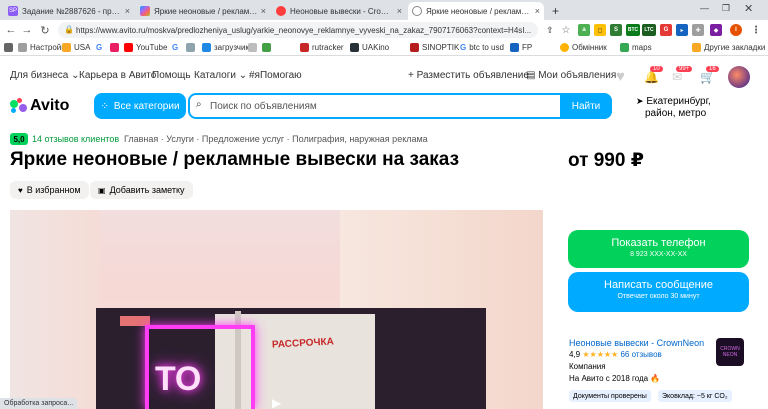 The height and width of the screenshot is (409, 768). Describe the element at coordinates (13, 11) in the screenshot. I see `sp-favicon-icon: SP` at that location.